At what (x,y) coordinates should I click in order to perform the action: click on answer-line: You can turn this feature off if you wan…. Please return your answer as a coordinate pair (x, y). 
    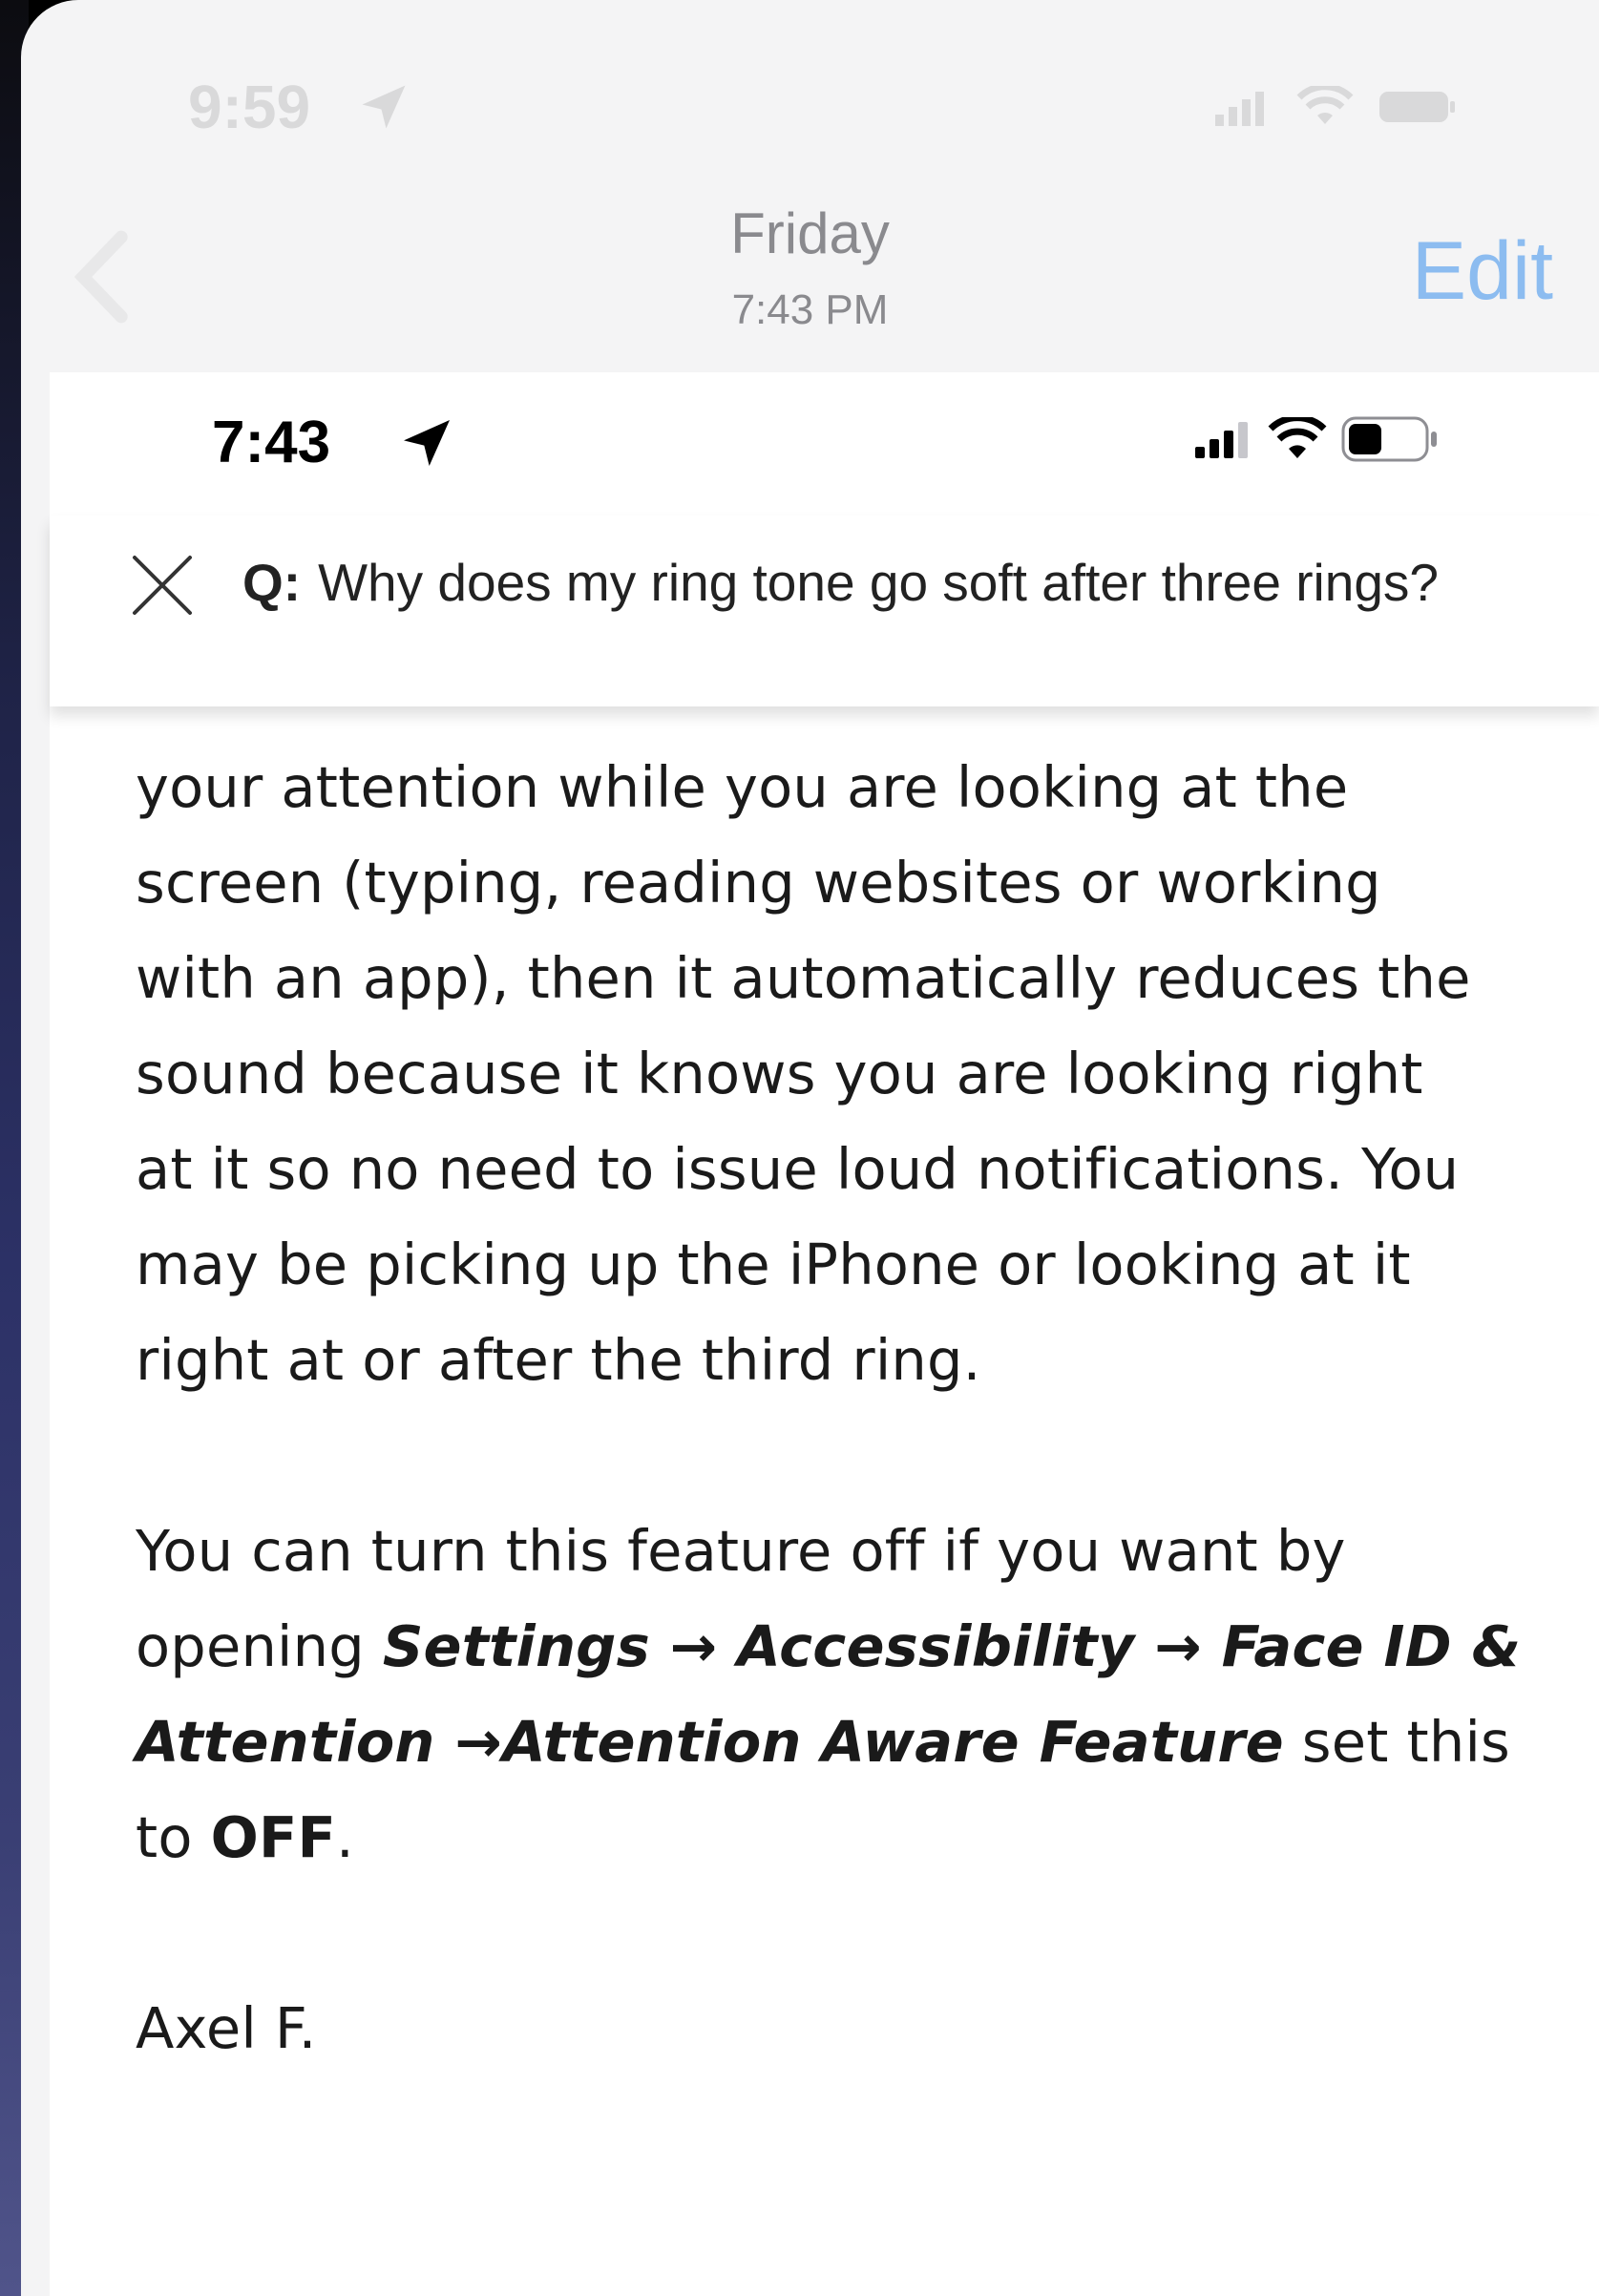
    Looking at the image, I should click on (741, 1551).